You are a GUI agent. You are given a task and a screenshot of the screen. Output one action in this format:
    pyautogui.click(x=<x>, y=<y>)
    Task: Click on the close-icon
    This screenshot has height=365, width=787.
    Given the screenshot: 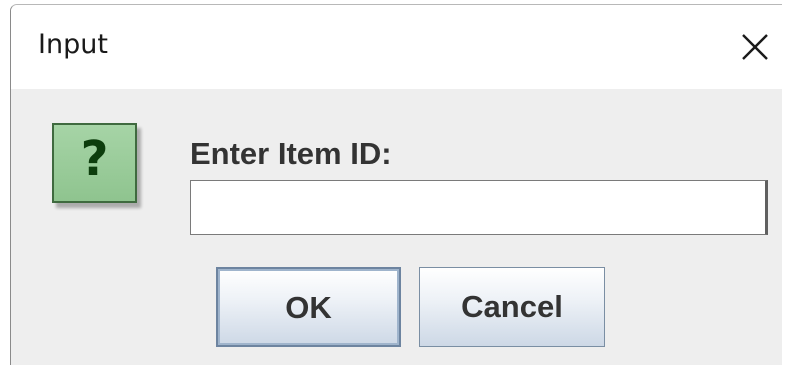 What is the action you would take?
    pyautogui.click(x=755, y=47)
    